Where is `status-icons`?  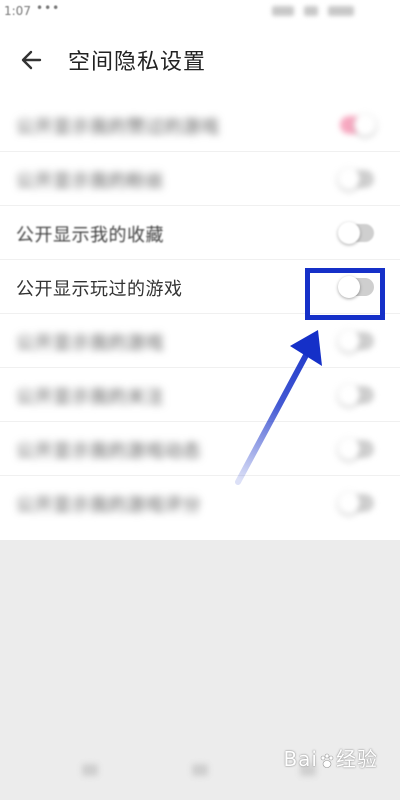 status-icons is located at coordinates (326, 11).